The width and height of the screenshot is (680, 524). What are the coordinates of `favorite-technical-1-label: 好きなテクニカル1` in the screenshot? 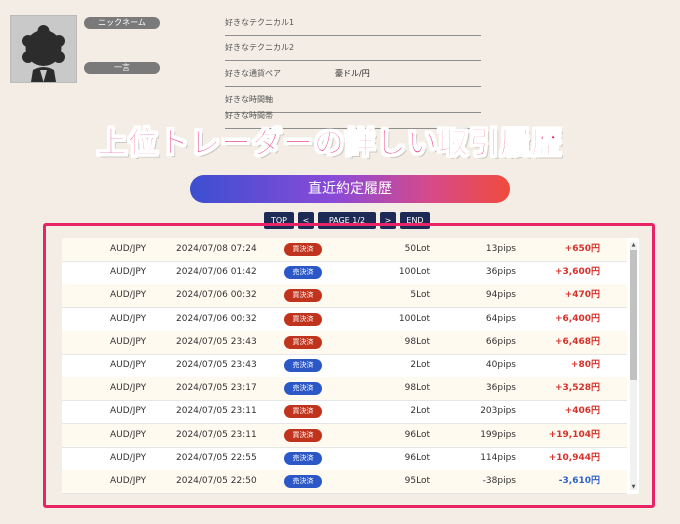 It's located at (260, 22).